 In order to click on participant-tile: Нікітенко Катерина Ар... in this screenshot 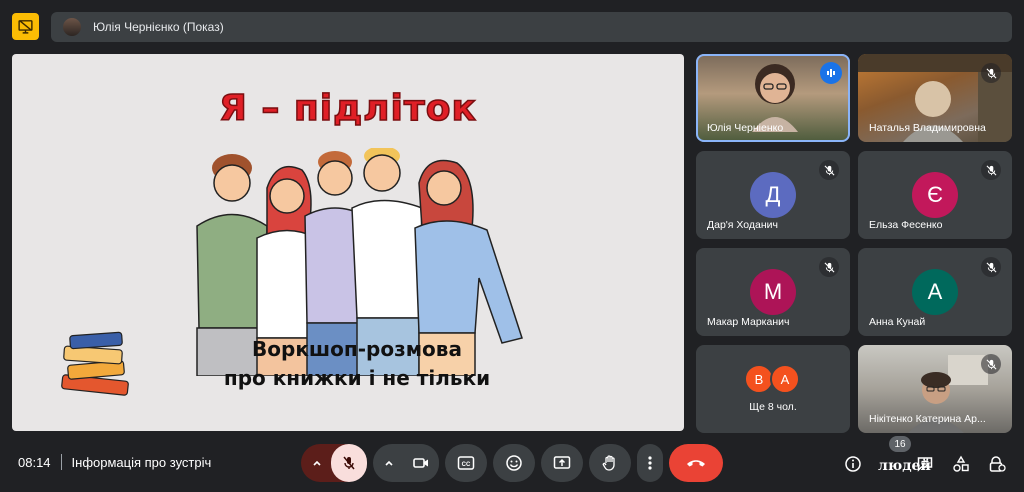, I will do `click(935, 389)`.